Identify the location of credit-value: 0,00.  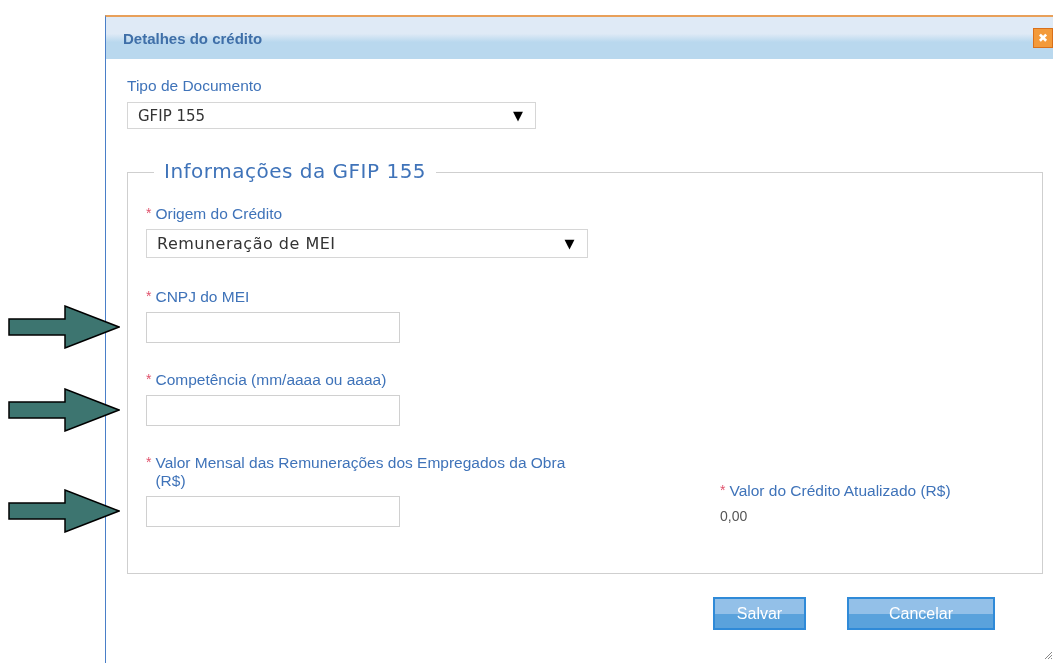
(734, 516).